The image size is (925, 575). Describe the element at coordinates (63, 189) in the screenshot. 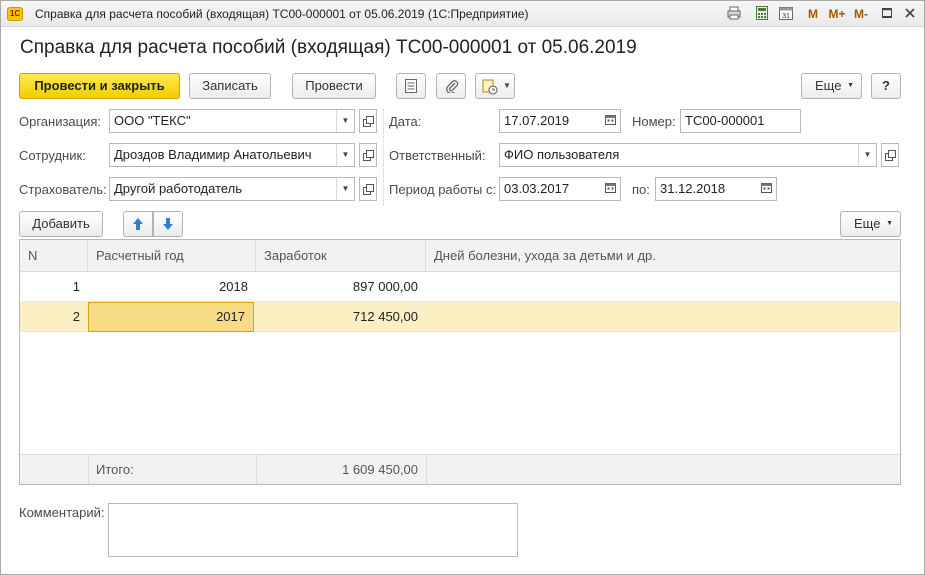

I see `insurer-label: Страхователь:` at that location.